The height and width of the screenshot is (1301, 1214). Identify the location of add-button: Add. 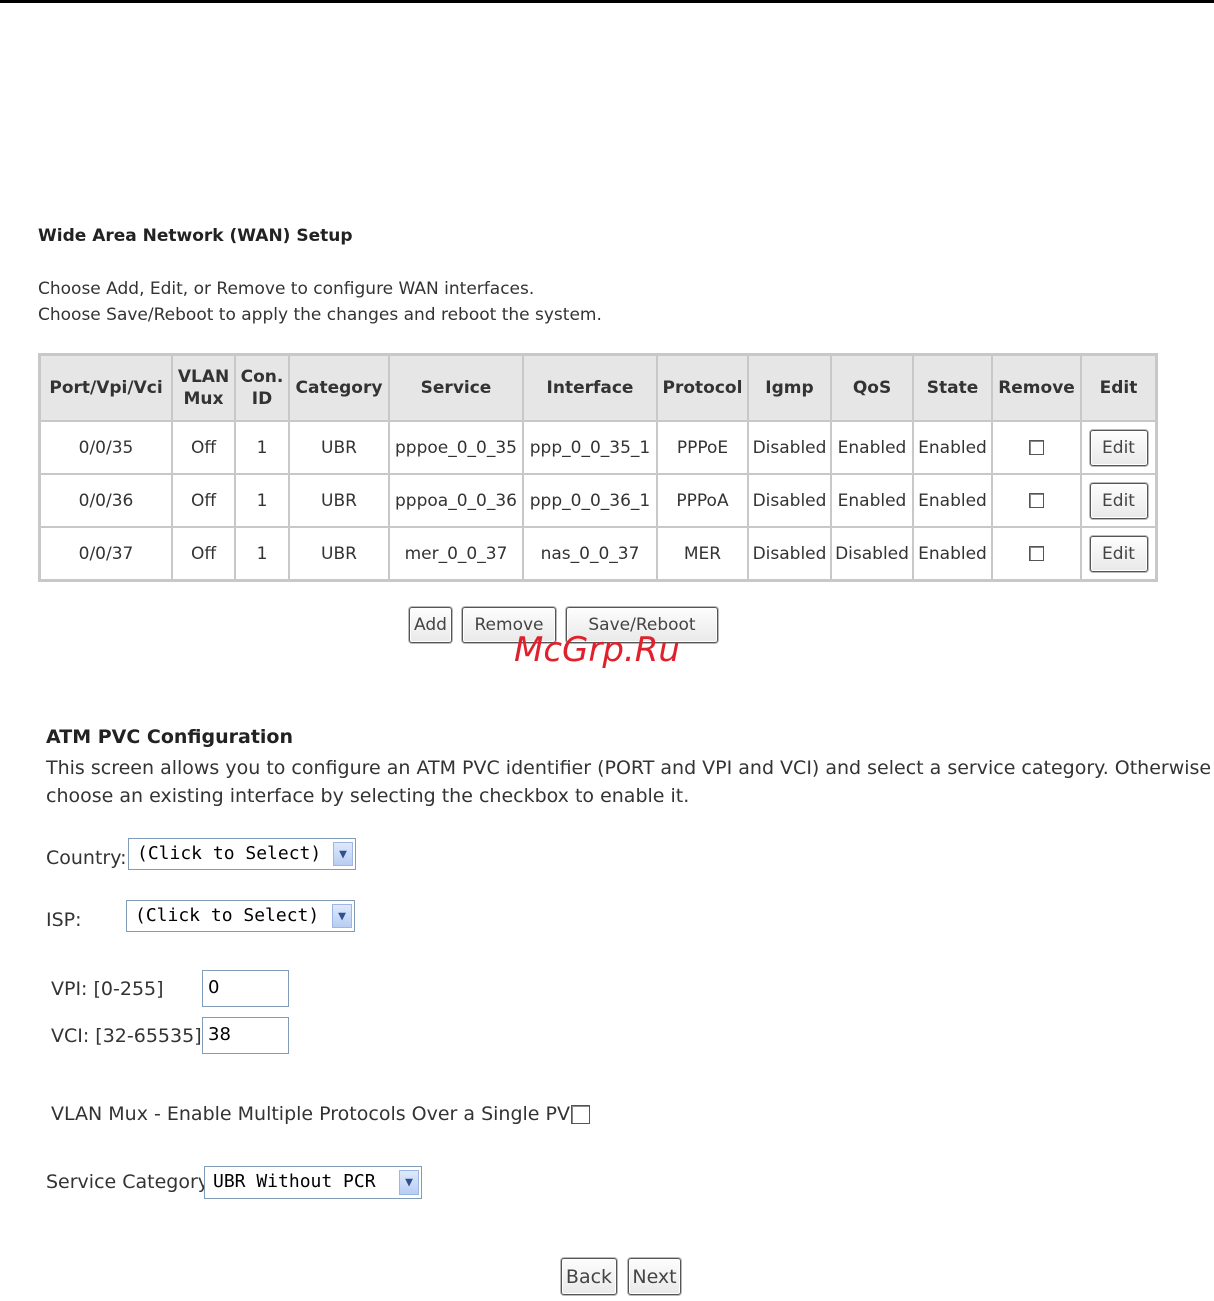
(430, 625).